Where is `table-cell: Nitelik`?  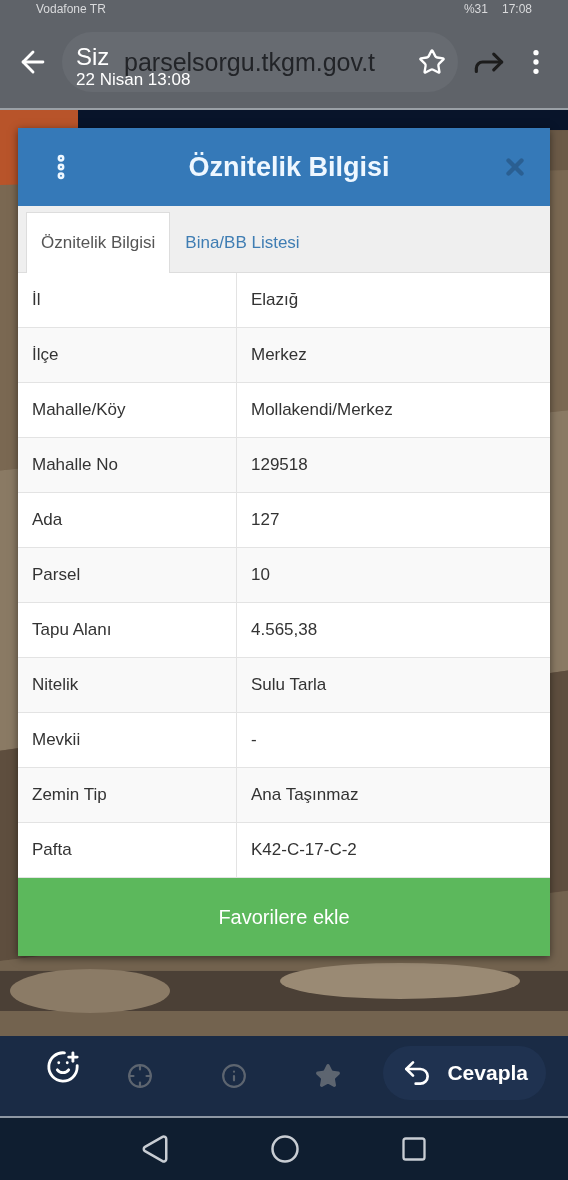
table-cell: Nitelik is located at coordinates (127, 685).